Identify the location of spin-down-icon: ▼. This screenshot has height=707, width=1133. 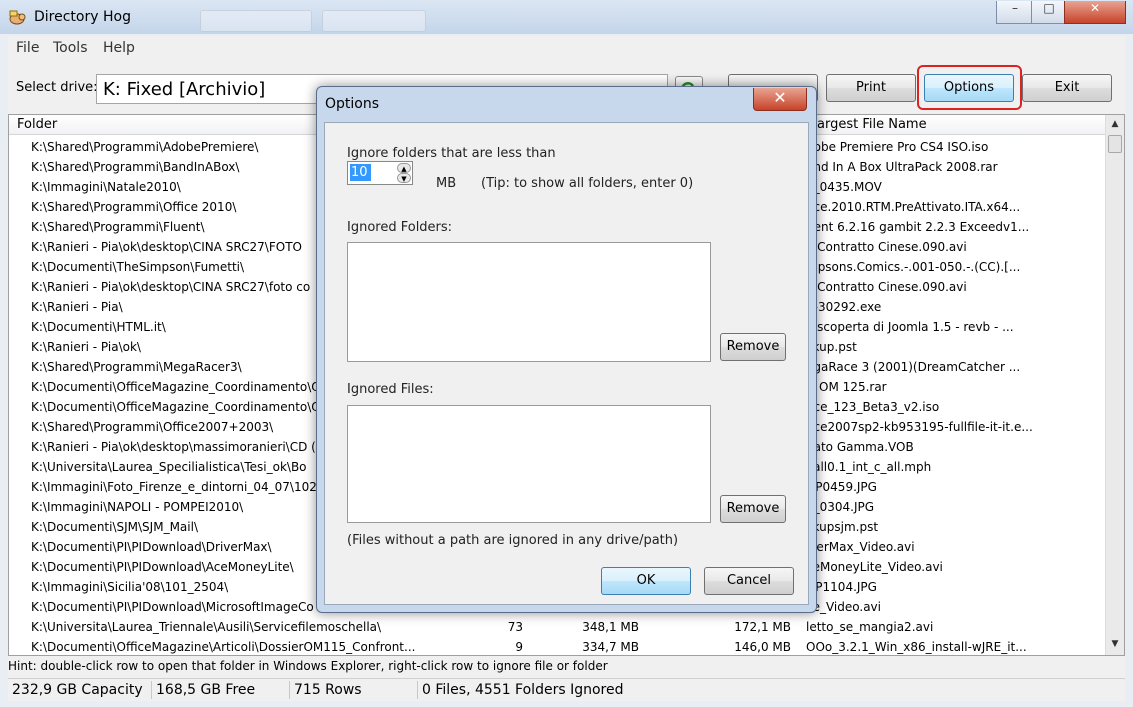
(404, 178).